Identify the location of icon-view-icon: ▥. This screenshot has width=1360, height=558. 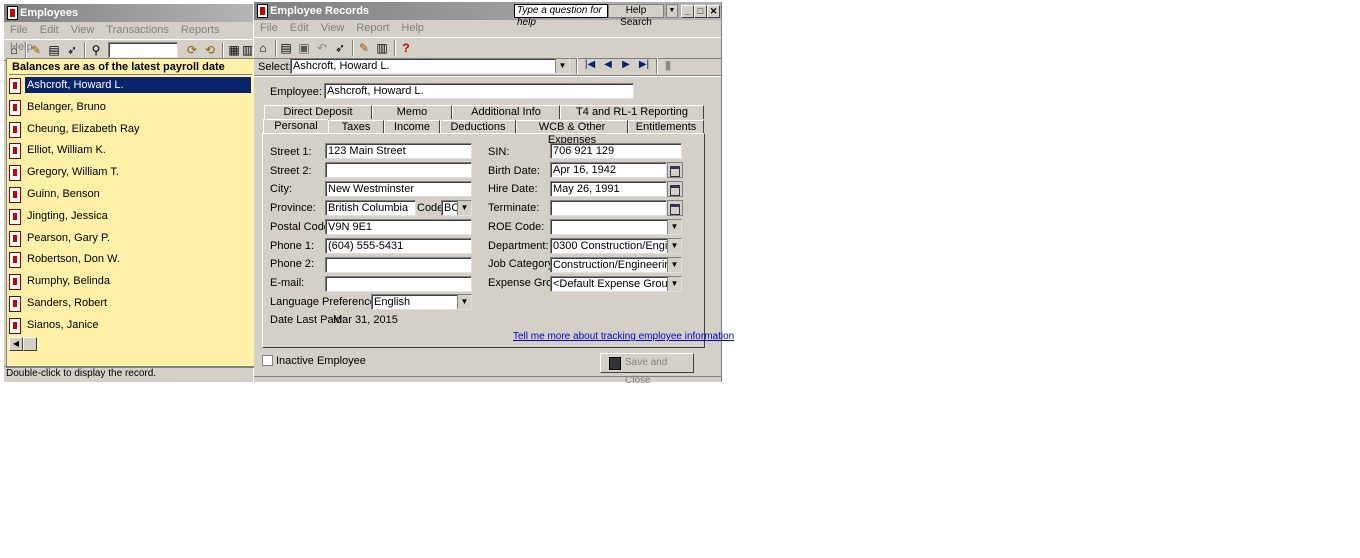
(247, 50).